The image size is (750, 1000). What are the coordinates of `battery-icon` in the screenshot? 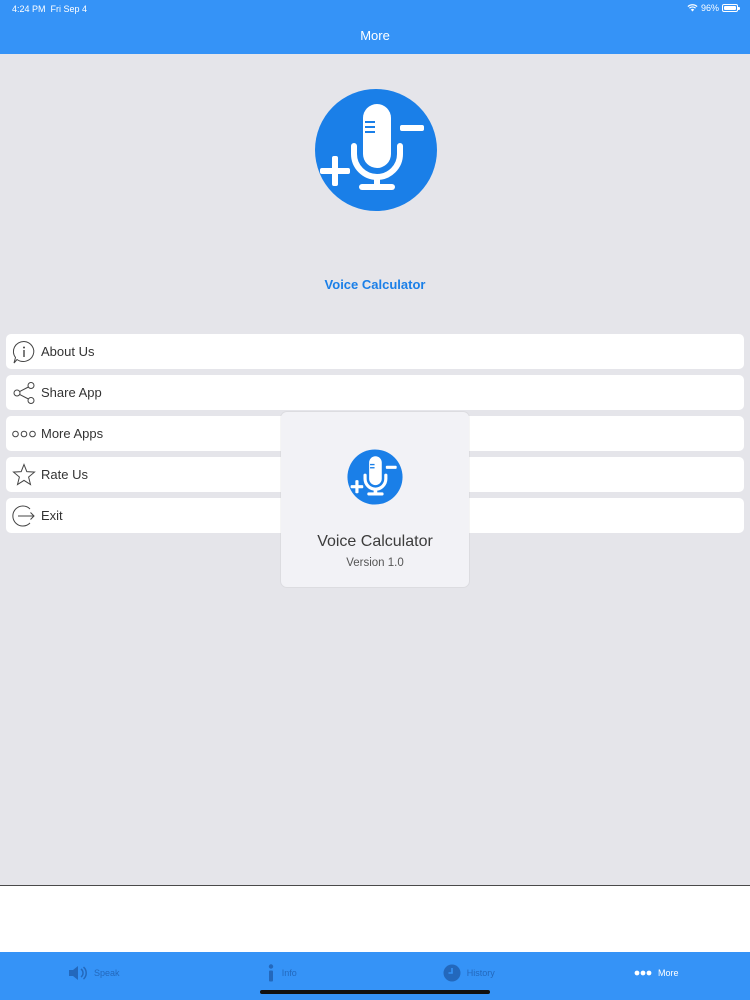 It's located at (731, 8).